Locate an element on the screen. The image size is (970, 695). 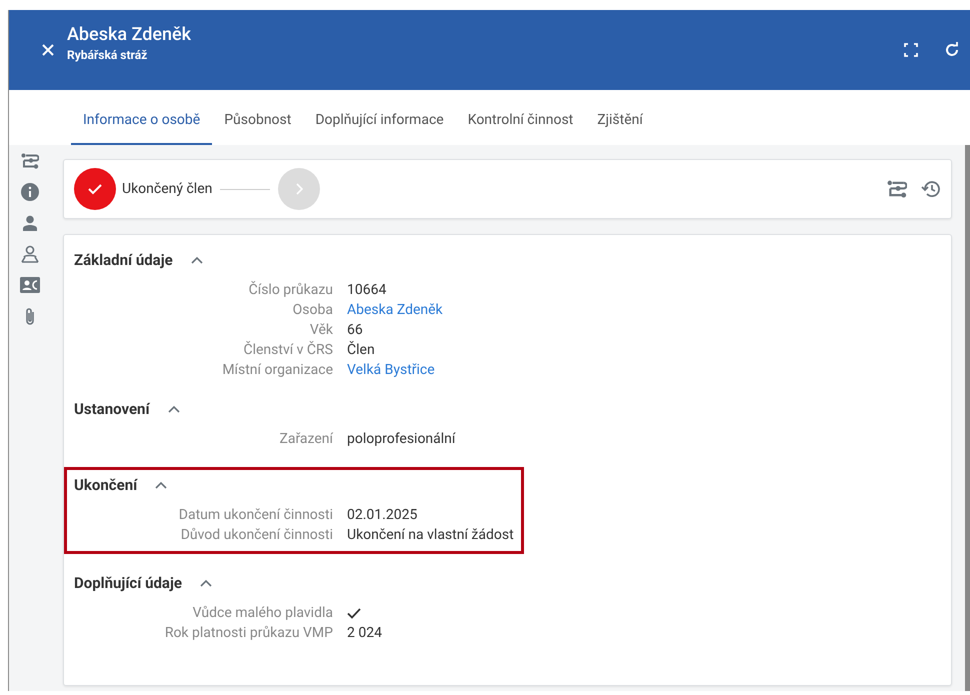
scrollbar is located at coordinates (967, 418).